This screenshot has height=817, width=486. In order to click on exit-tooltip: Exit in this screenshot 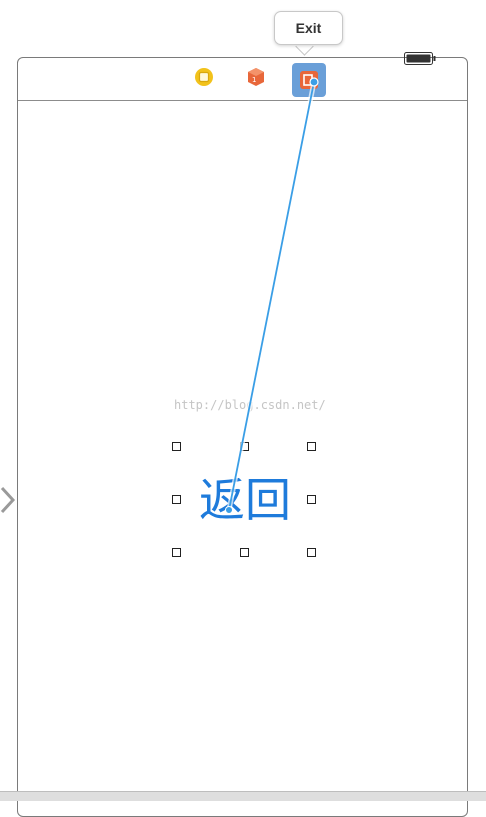, I will do `click(308, 28)`.